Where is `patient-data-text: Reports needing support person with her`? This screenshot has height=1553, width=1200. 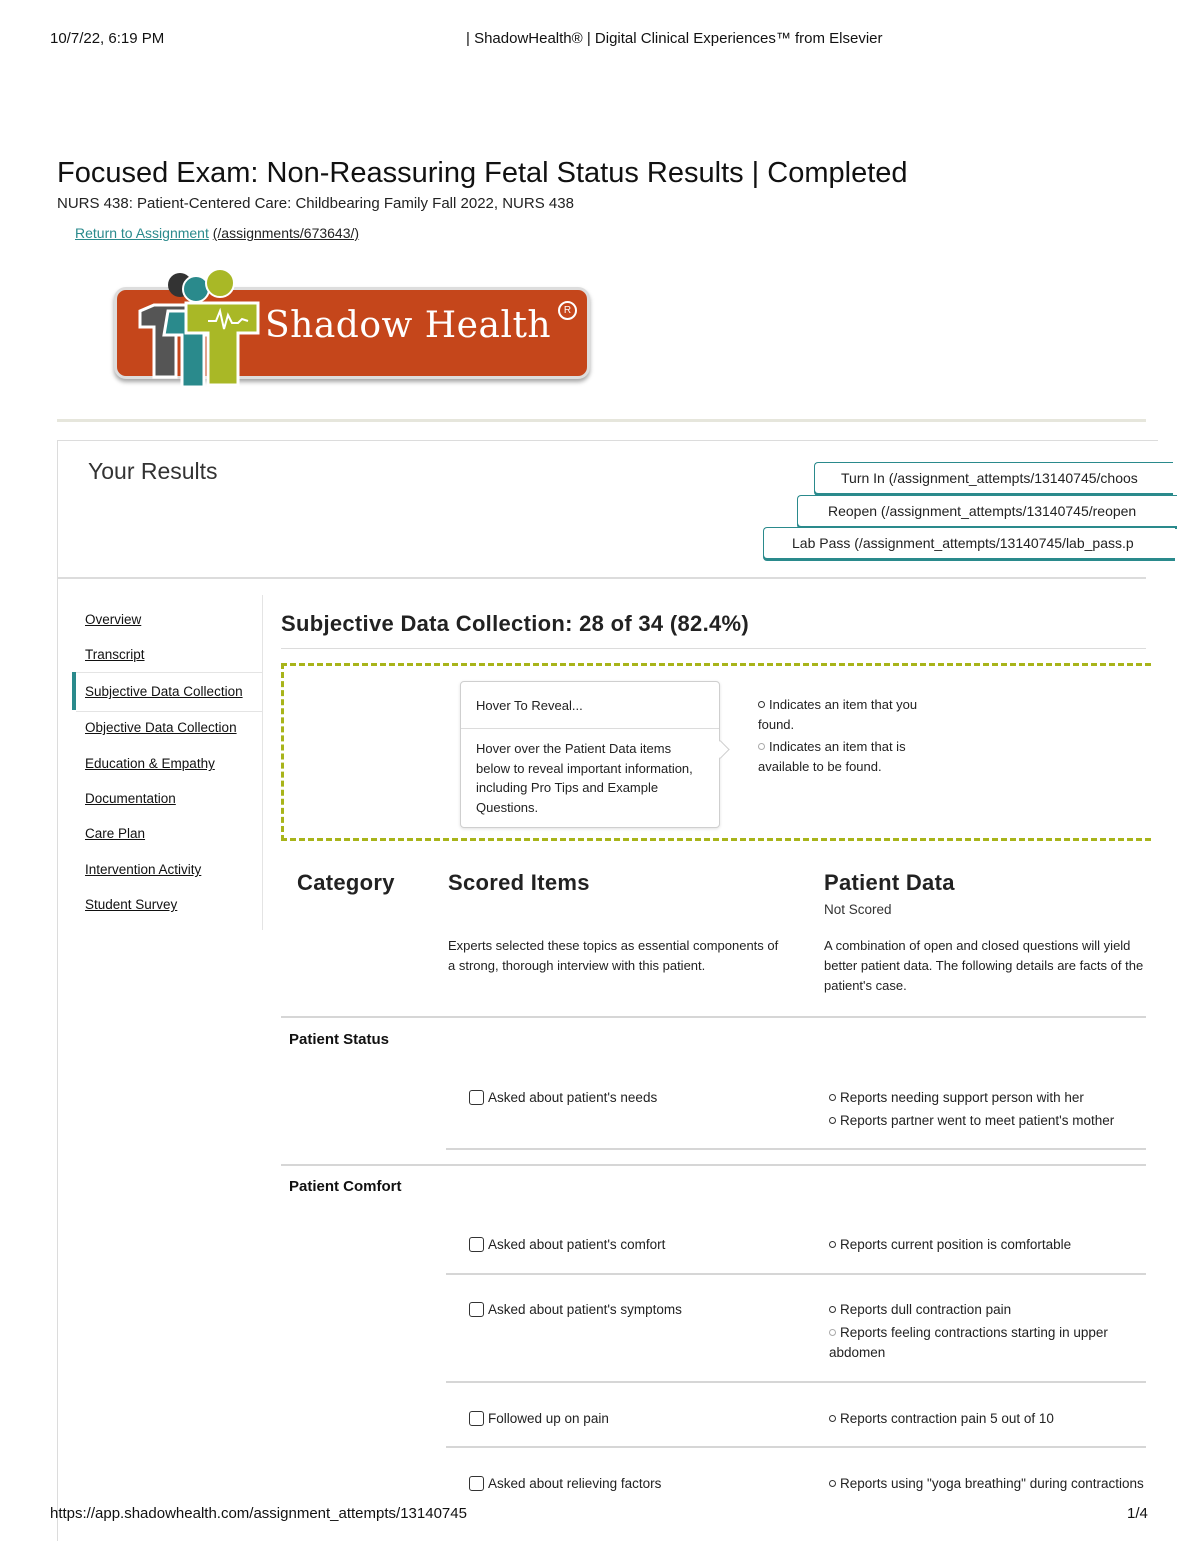 patient-data-text: Reports needing support person with her is located at coordinates (962, 1097).